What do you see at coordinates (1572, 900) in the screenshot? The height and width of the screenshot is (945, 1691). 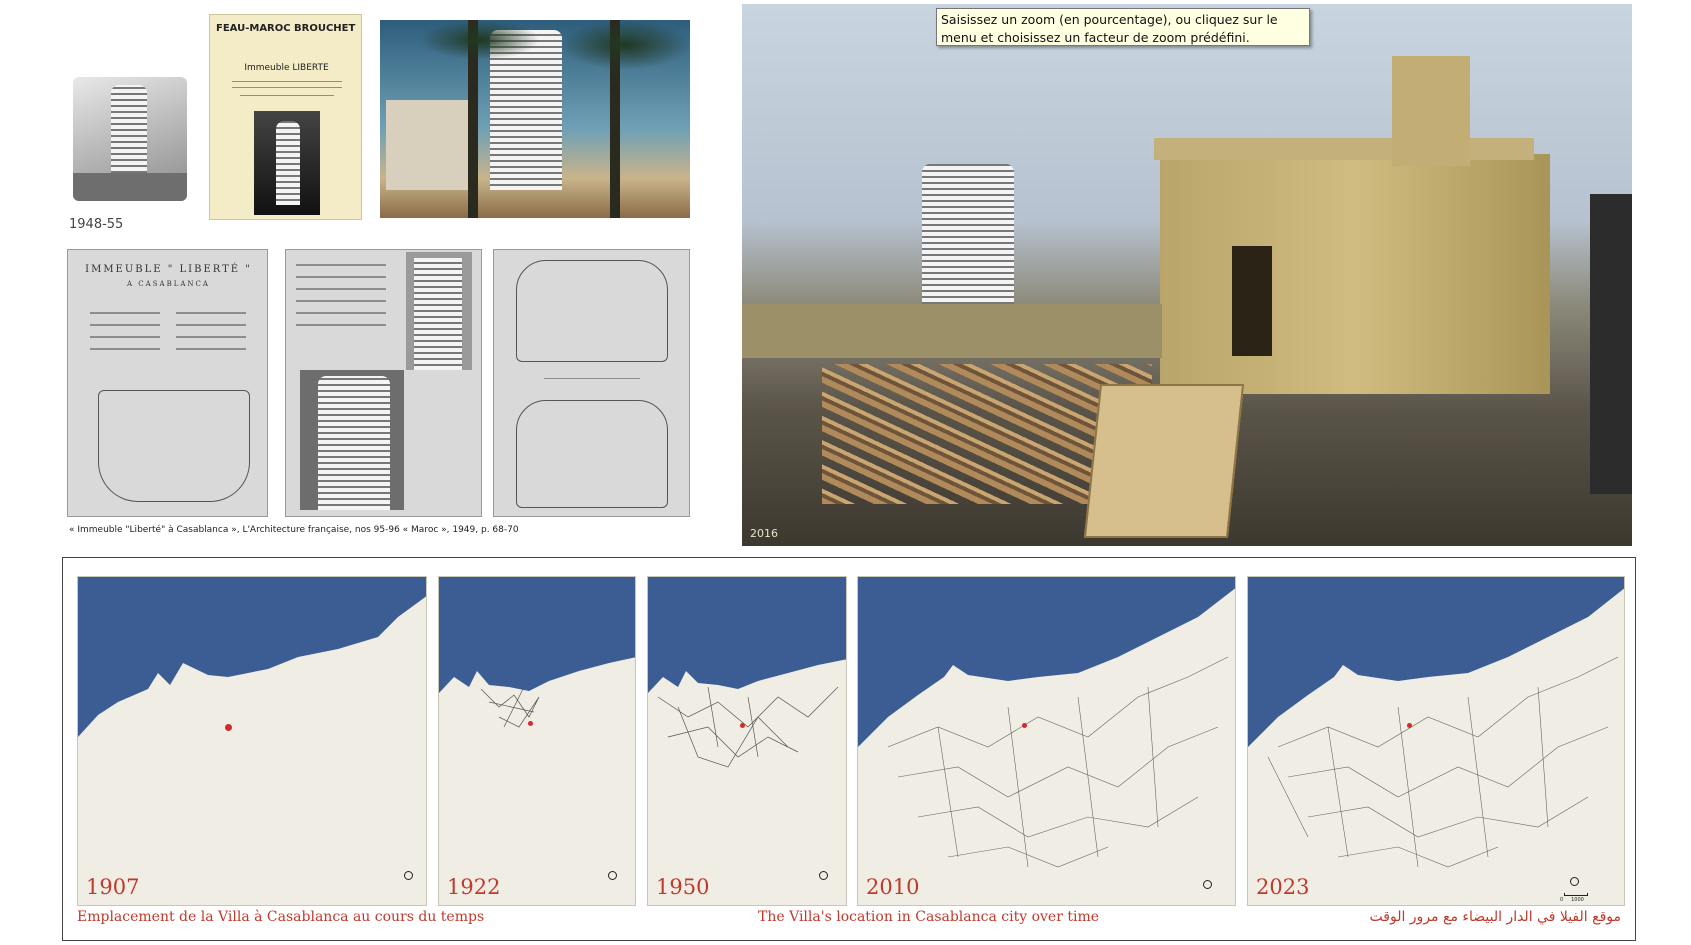 I see `scale-label: 0 1000` at bounding box center [1572, 900].